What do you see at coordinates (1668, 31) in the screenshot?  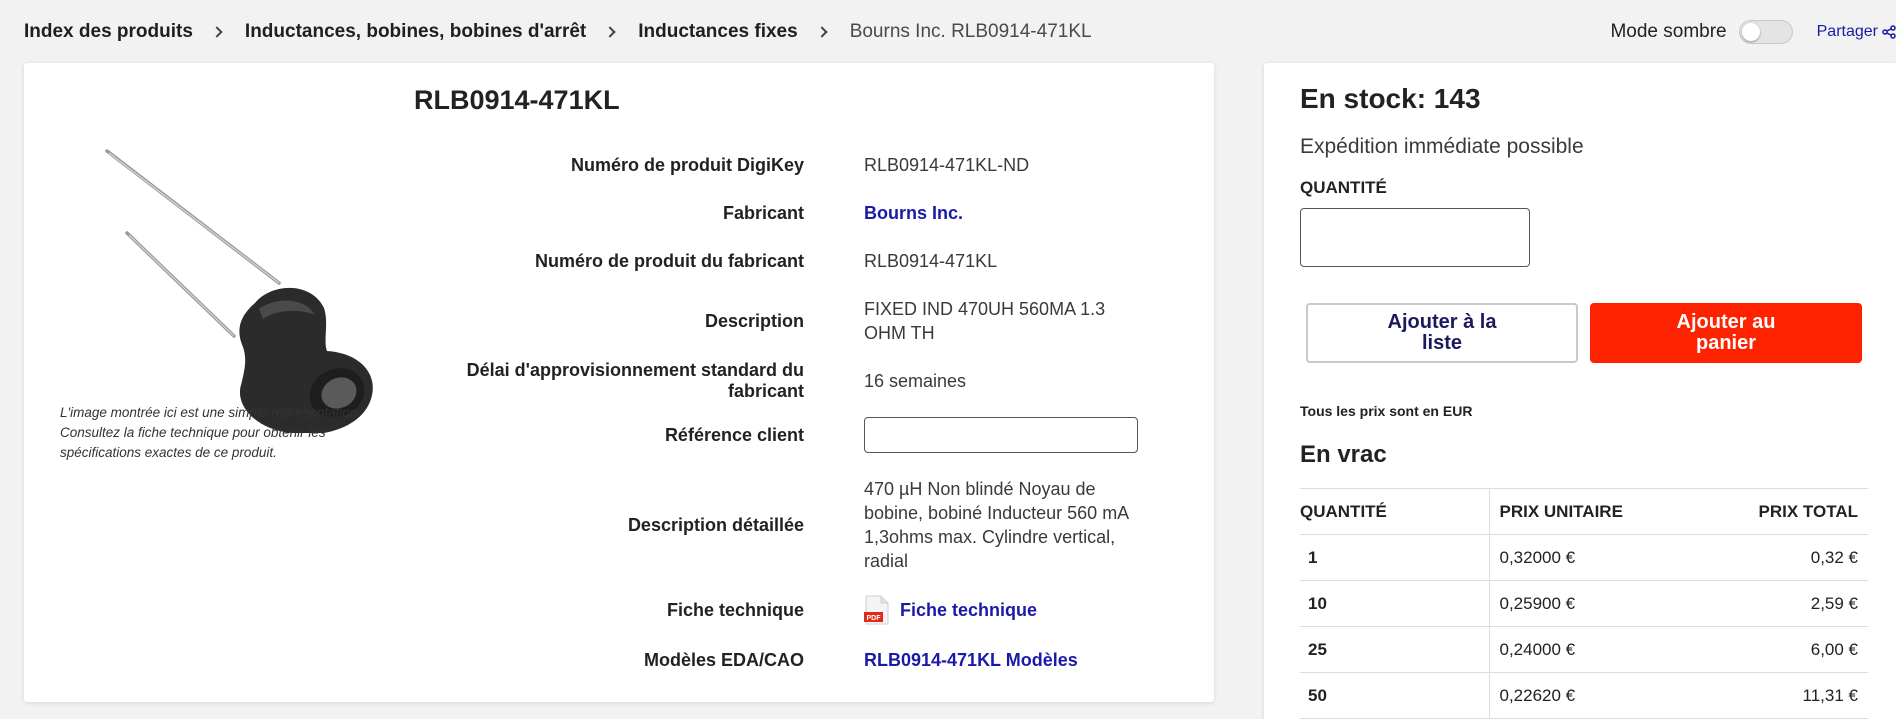 I see `dark-mode-label: Mode sombre` at bounding box center [1668, 31].